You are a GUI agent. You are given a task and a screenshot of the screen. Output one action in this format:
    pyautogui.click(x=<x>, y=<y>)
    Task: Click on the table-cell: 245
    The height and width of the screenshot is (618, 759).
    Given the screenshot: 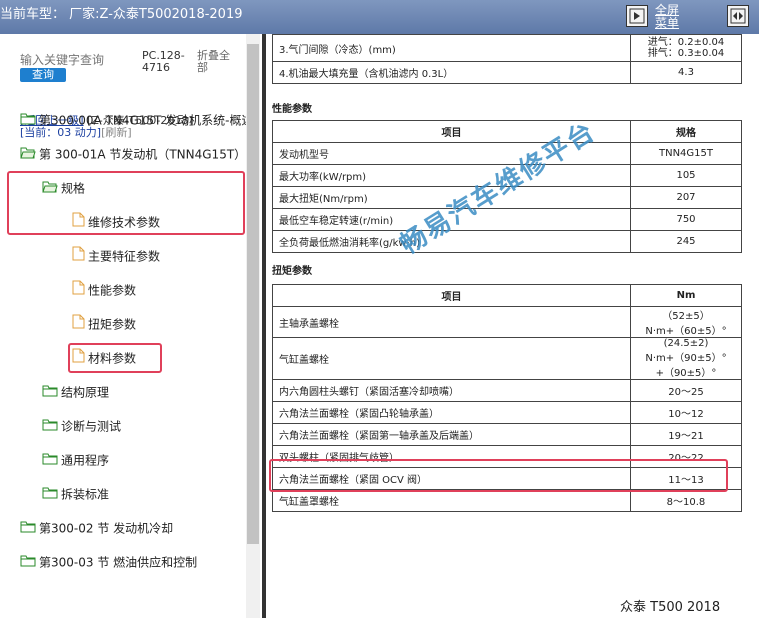 What is the action you would take?
    pyautogui.click(x=686, y=241)
    